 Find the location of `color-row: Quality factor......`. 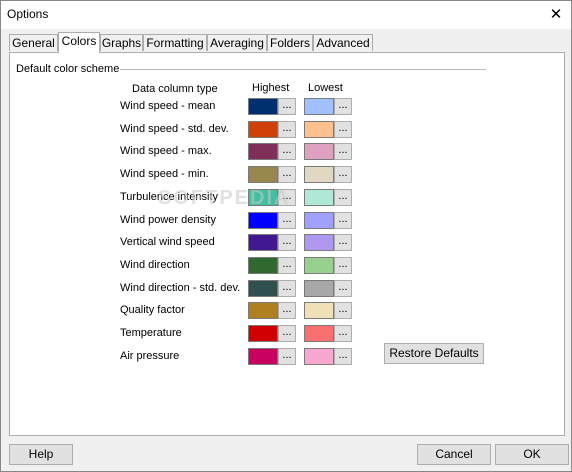

color-row: Quality factor...... is located at coordinates (285, 310).